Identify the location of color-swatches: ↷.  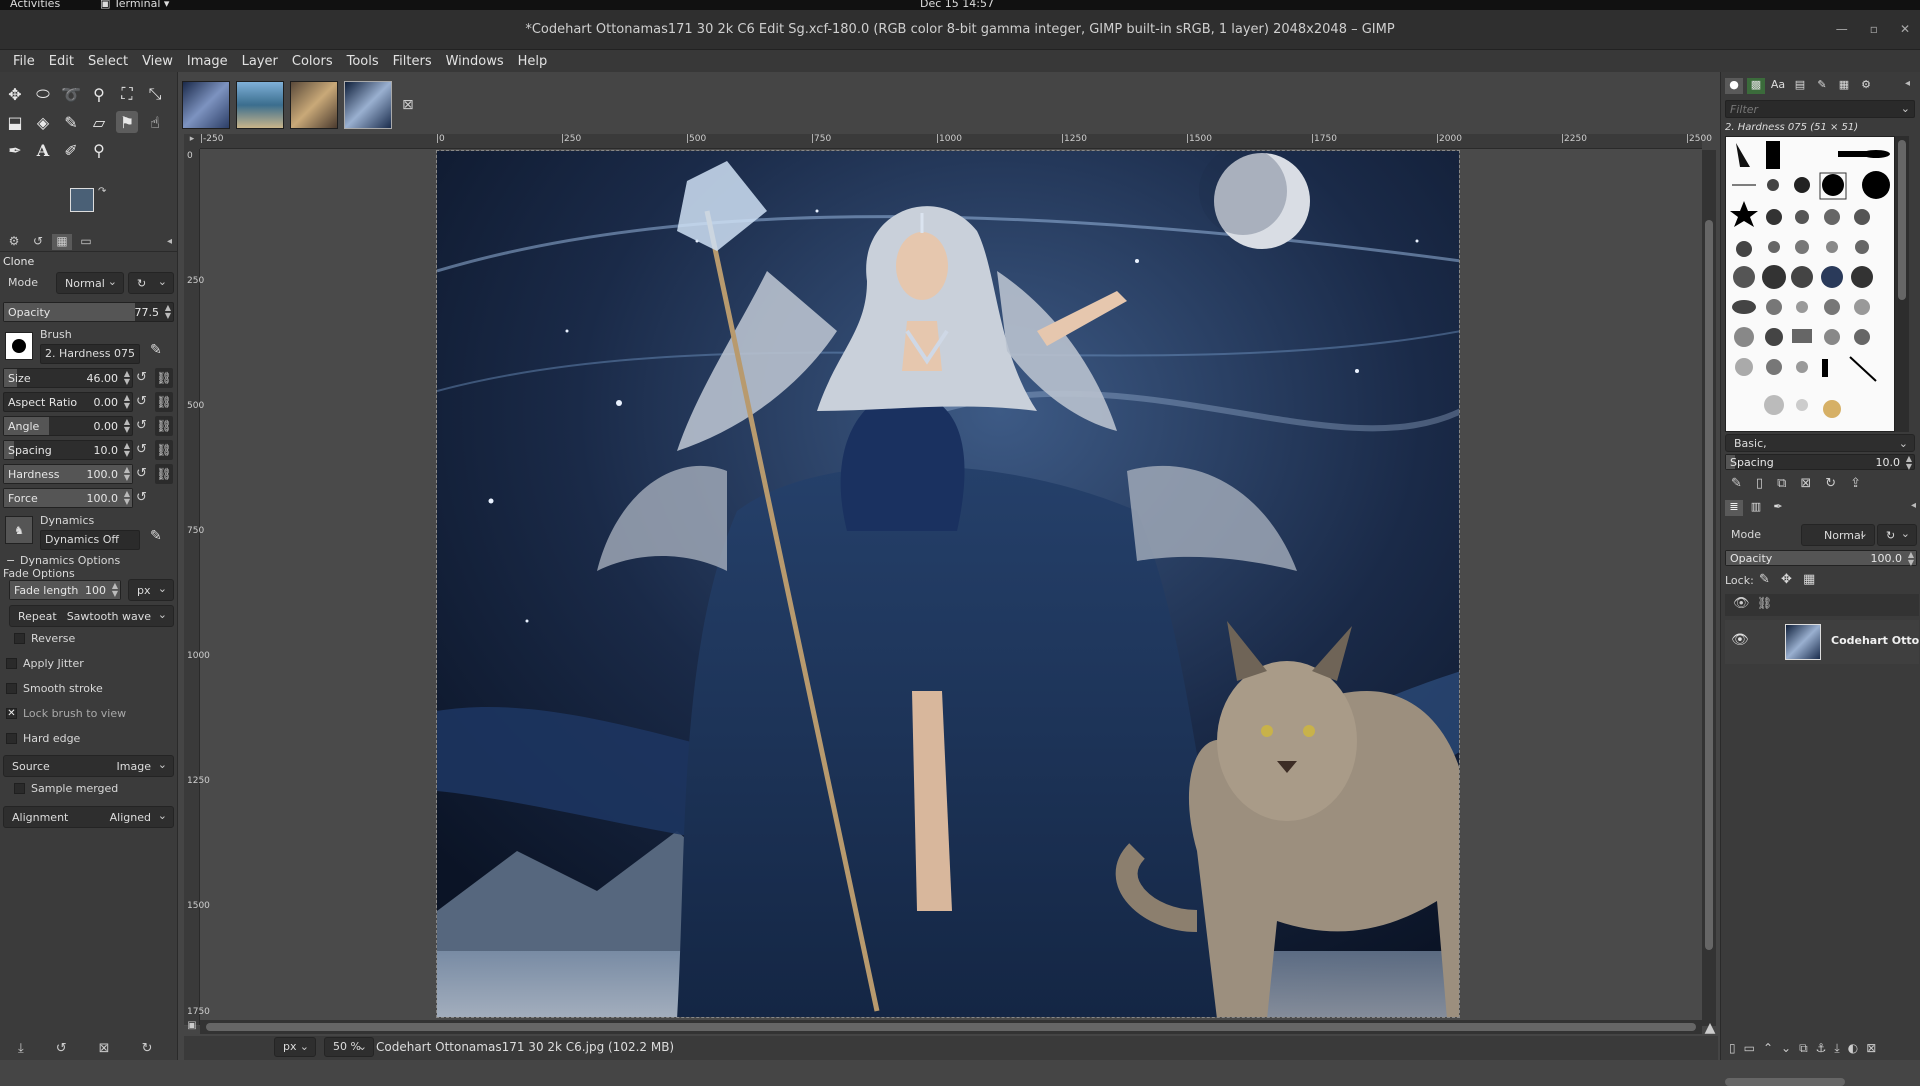
(100, 212).